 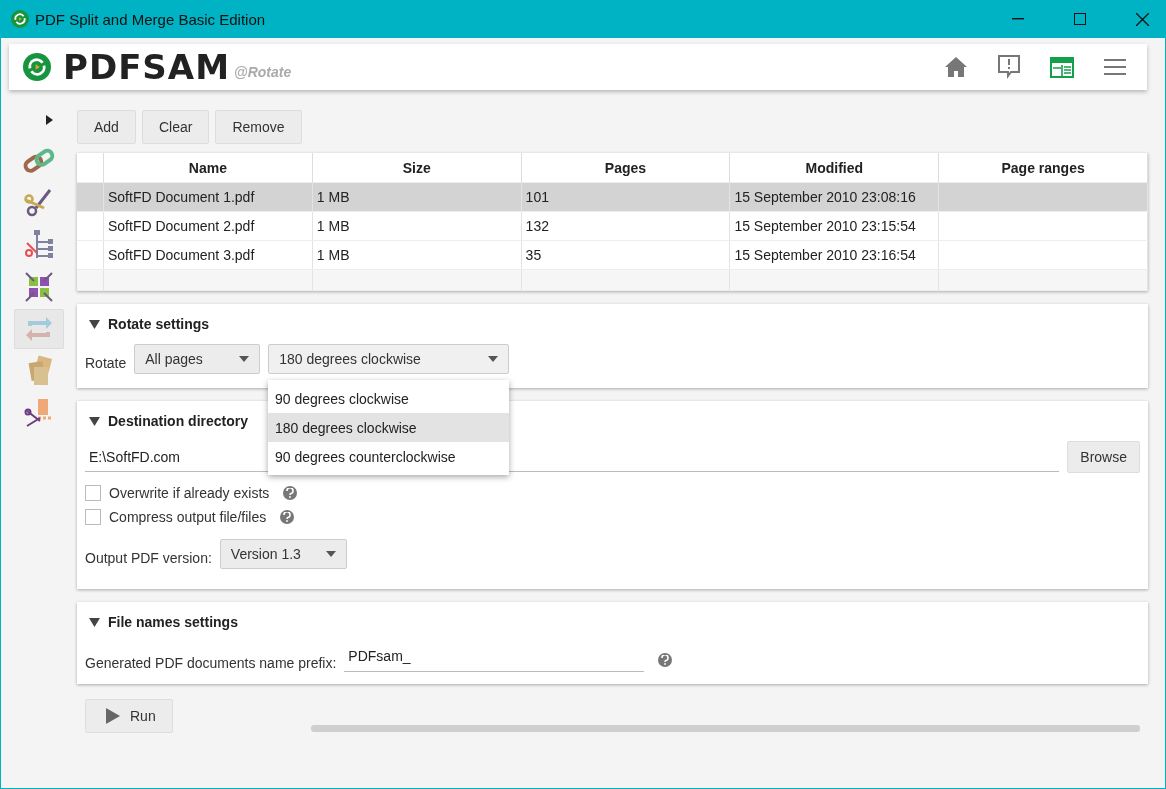 I want to click on table-cell: 132, so click(x=626, y=226).